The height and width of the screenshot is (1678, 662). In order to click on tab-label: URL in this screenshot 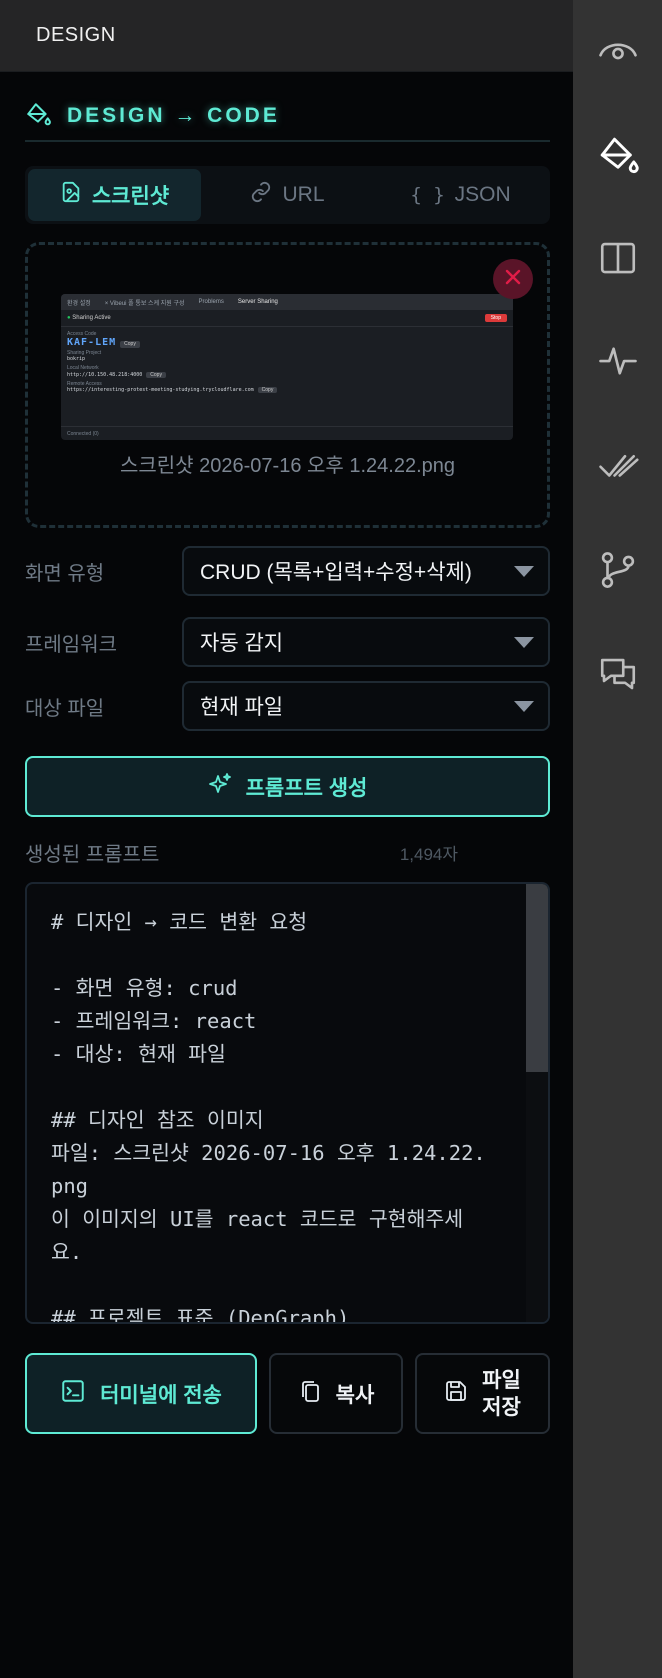, I will do `click(303, 194)`.